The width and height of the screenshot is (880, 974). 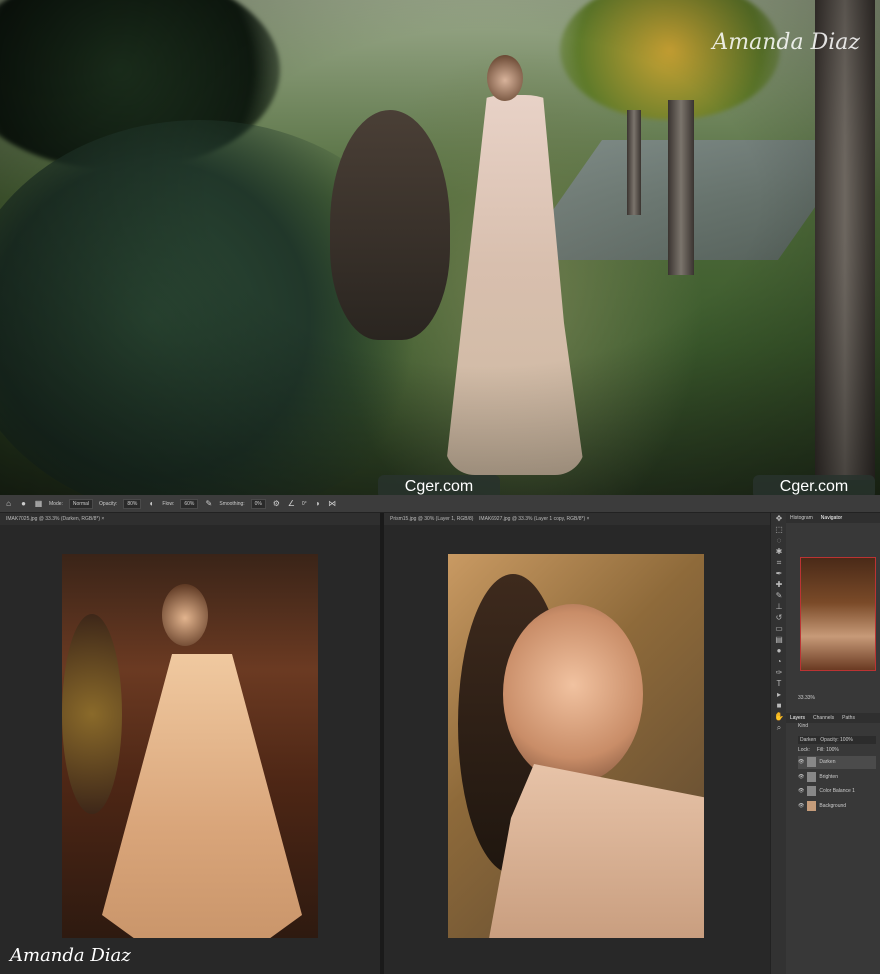 What do you see at coordinates (317, 503) in the screenshot?
I see `pressure-size-icon: ◑` at bounding box center [317, 503].